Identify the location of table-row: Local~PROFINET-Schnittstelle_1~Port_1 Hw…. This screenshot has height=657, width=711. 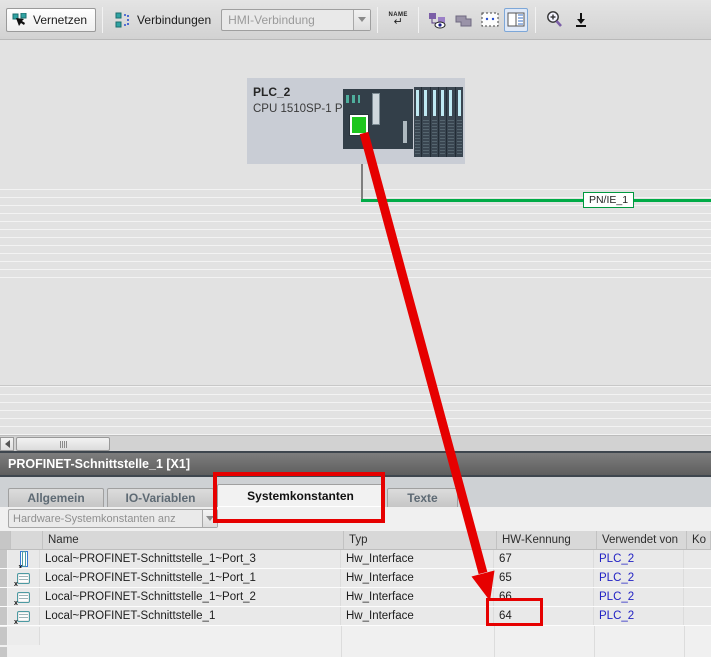
(355, 578).